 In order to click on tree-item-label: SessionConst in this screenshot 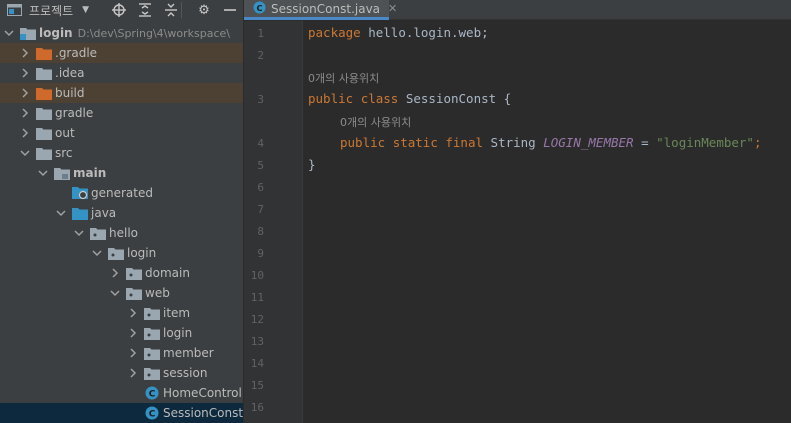, I will do `click(203, 413)`.